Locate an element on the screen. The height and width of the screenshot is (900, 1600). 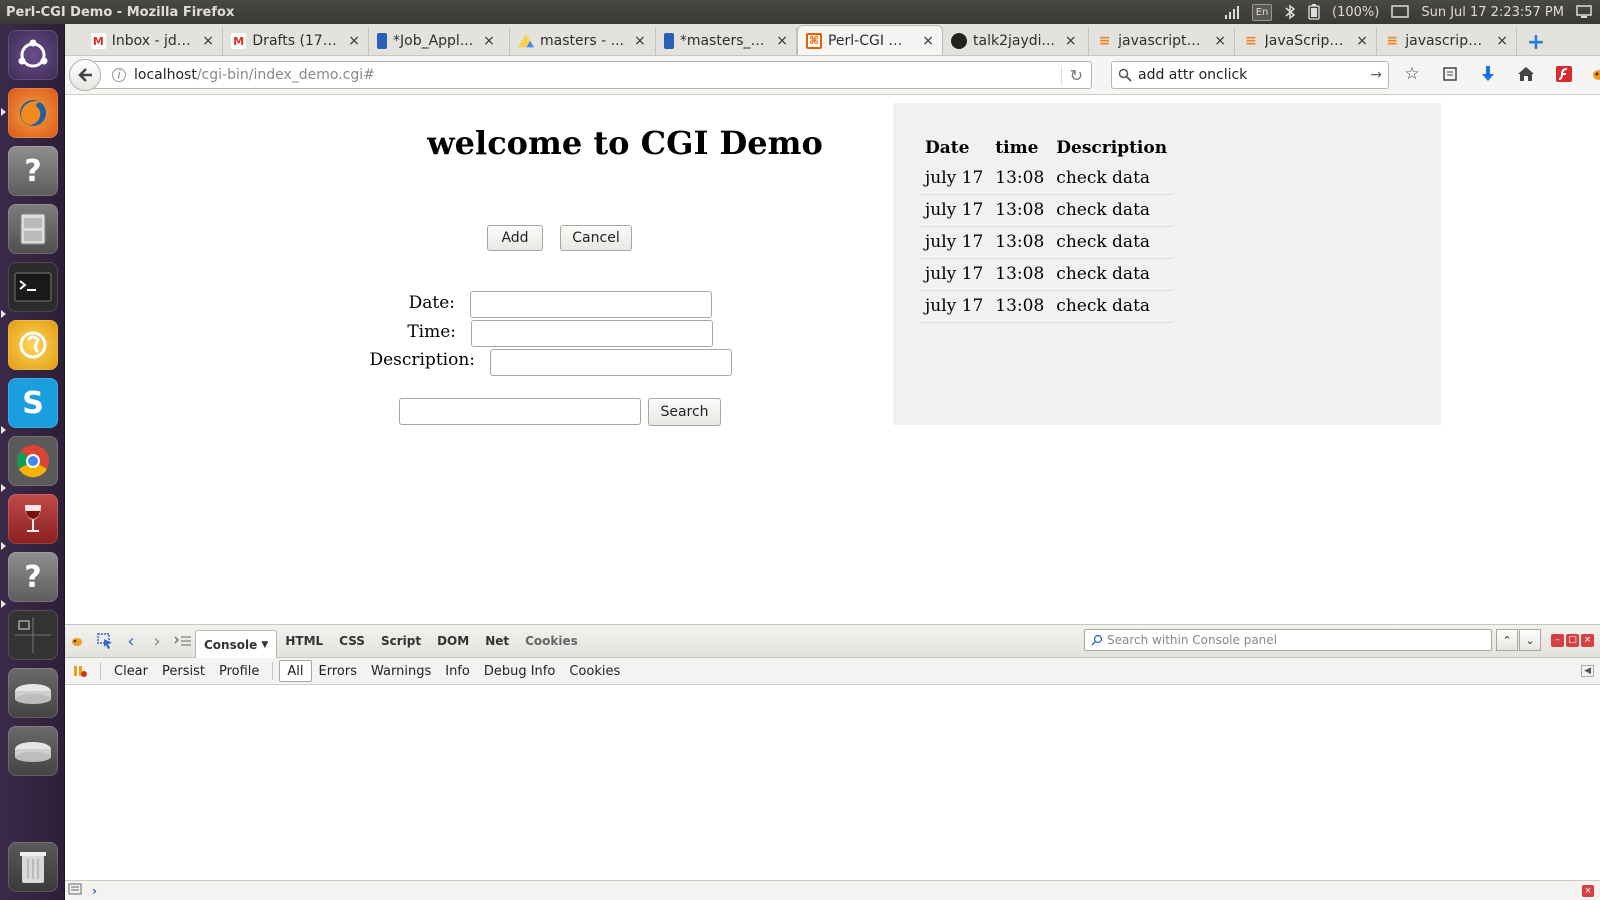
firebug-tab-css: CSS is located at coordinates (352, 641).